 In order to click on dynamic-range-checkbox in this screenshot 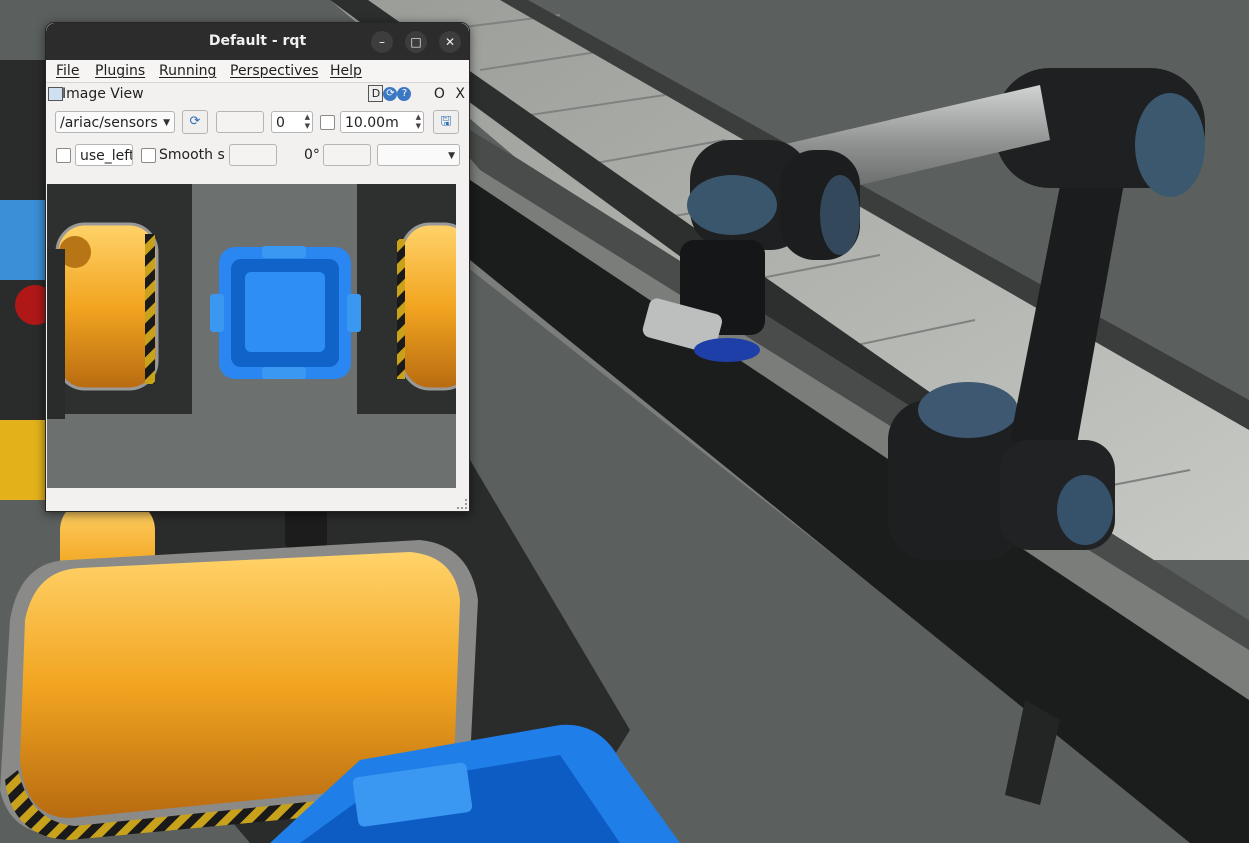, I will do `click(327, 122)`.